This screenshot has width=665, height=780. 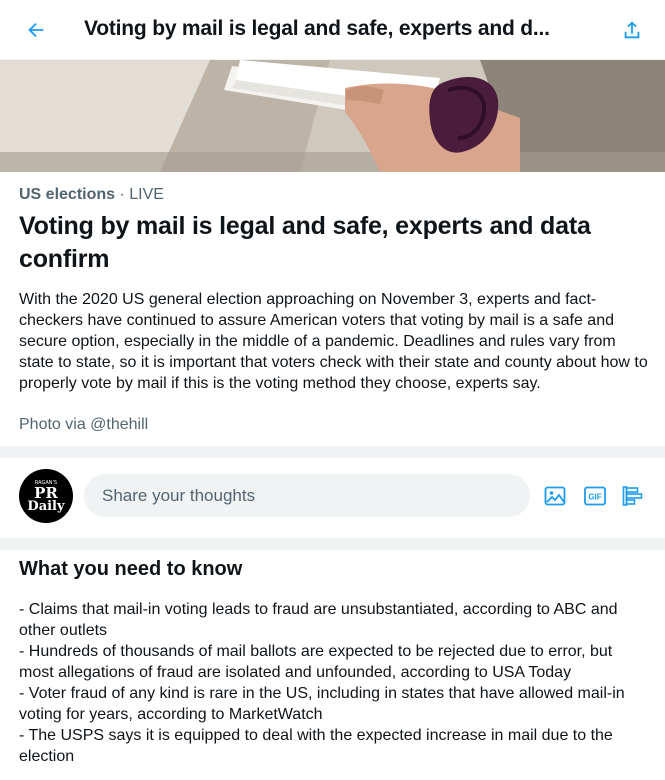 I want to click on image-button, so click(x=555, y=496).